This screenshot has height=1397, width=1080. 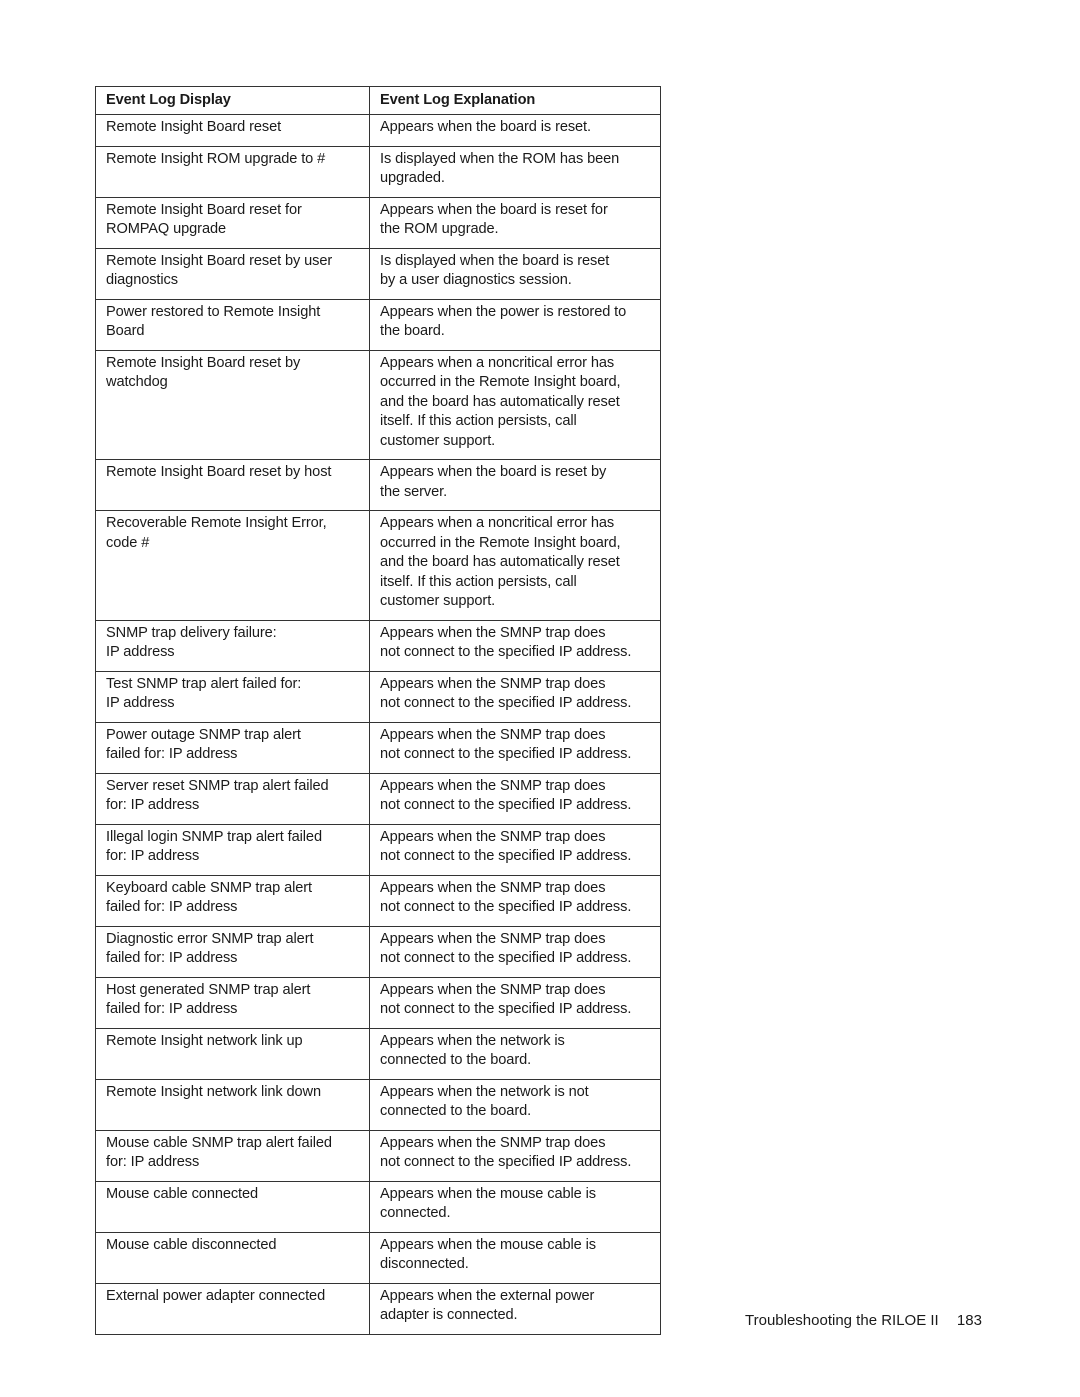 What do you see at coordinates (232, 1206) in the screenshot?
I see `event-log-display-cell: Mouse cable connected` at bounding box center [232, 1206].